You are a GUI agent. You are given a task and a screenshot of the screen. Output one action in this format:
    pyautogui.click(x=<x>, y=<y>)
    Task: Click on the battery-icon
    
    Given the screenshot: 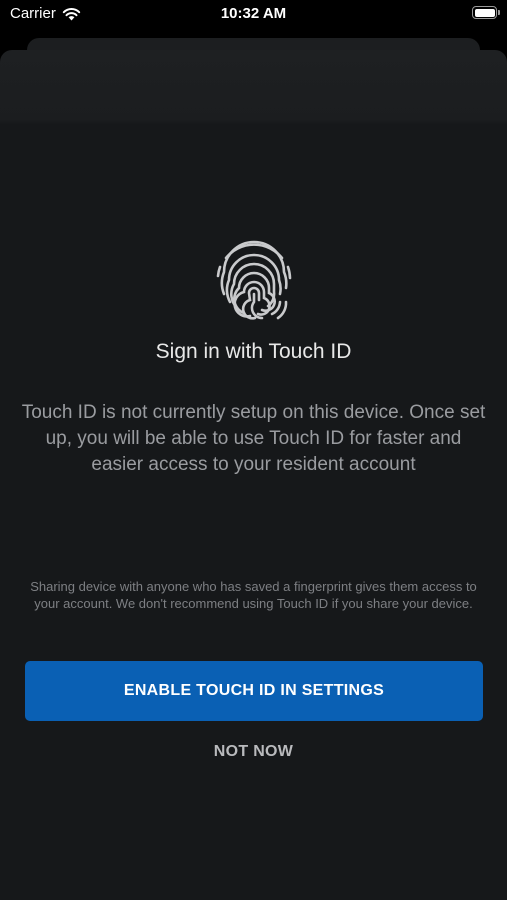 What is the action you would take?
    pyautogui.click(x=486, y=12)
    